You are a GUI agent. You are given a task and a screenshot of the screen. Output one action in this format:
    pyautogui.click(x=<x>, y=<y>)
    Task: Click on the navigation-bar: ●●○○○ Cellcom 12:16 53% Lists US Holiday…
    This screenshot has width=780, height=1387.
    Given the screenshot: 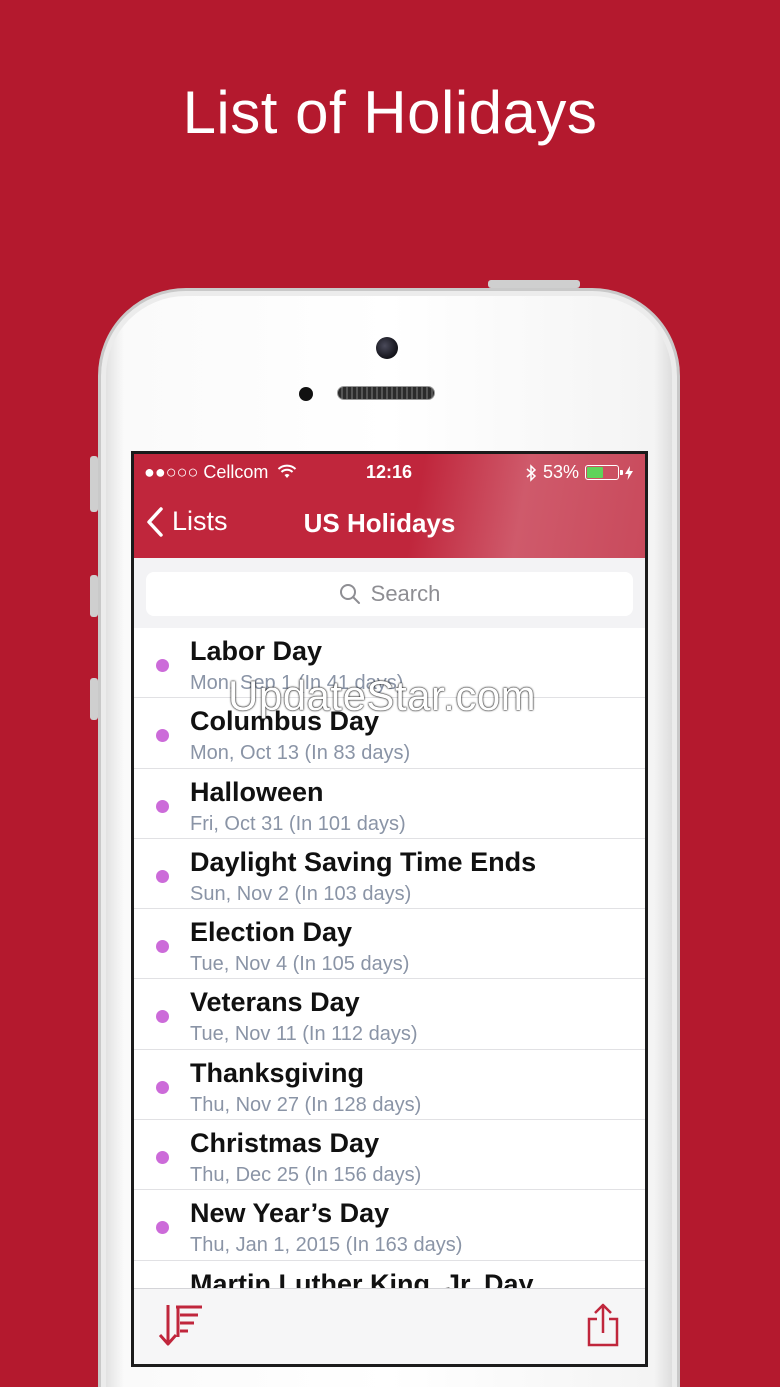 What is the action you would take?
    pyautogui.click(x=389, y=506)
    